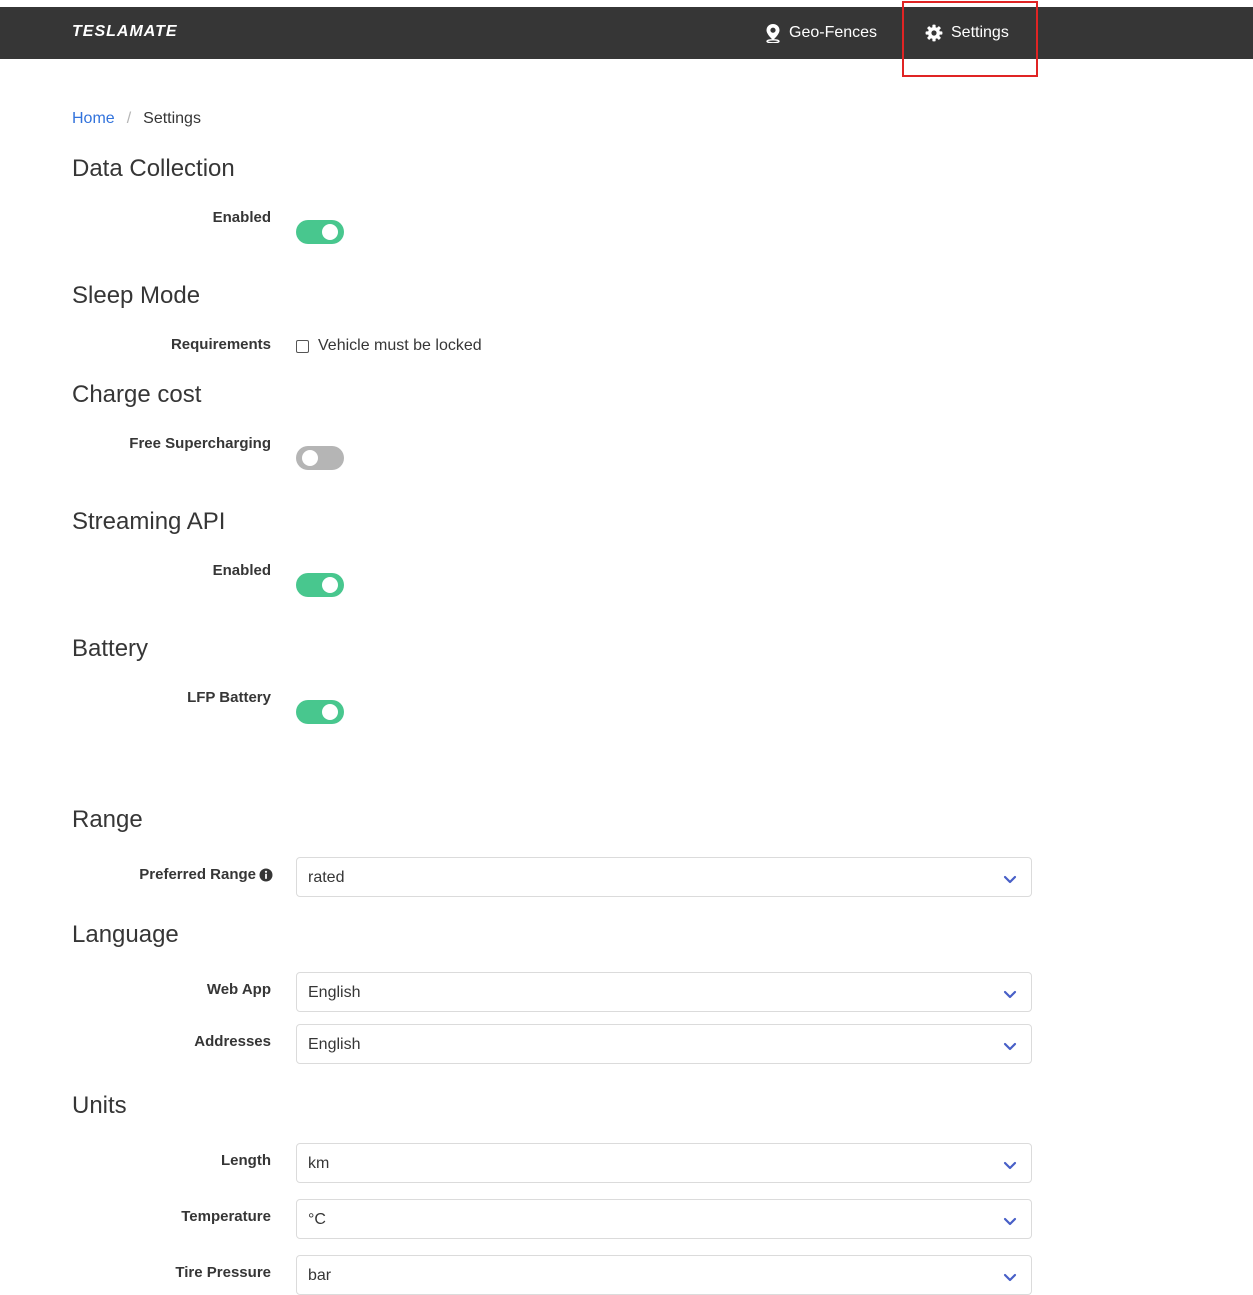 The width and height of the screenshot is (1253, 1295). What do you see at coordinates (302, 346) in the screenshot?
I see `vehicle-locked-checkbox` at bounding box center [302, 346].